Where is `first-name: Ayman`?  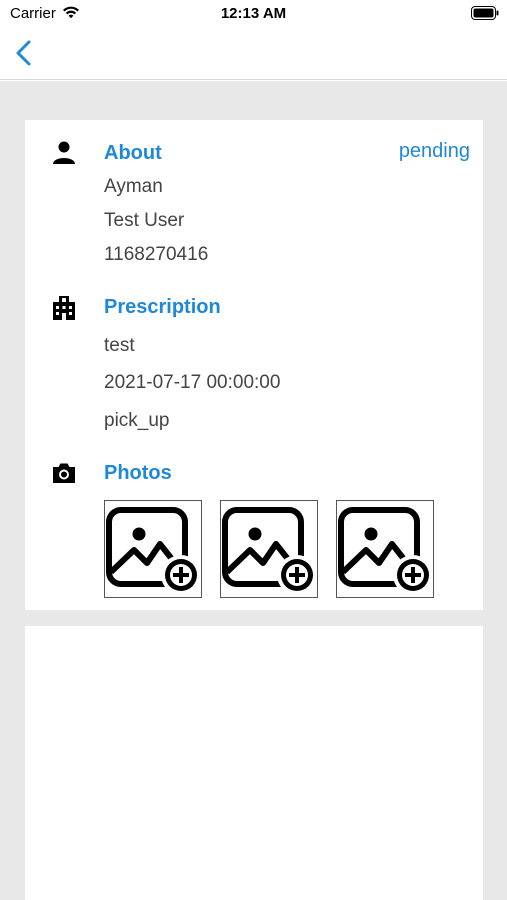
first-name: Ayman is located at coordinates (133, 186).